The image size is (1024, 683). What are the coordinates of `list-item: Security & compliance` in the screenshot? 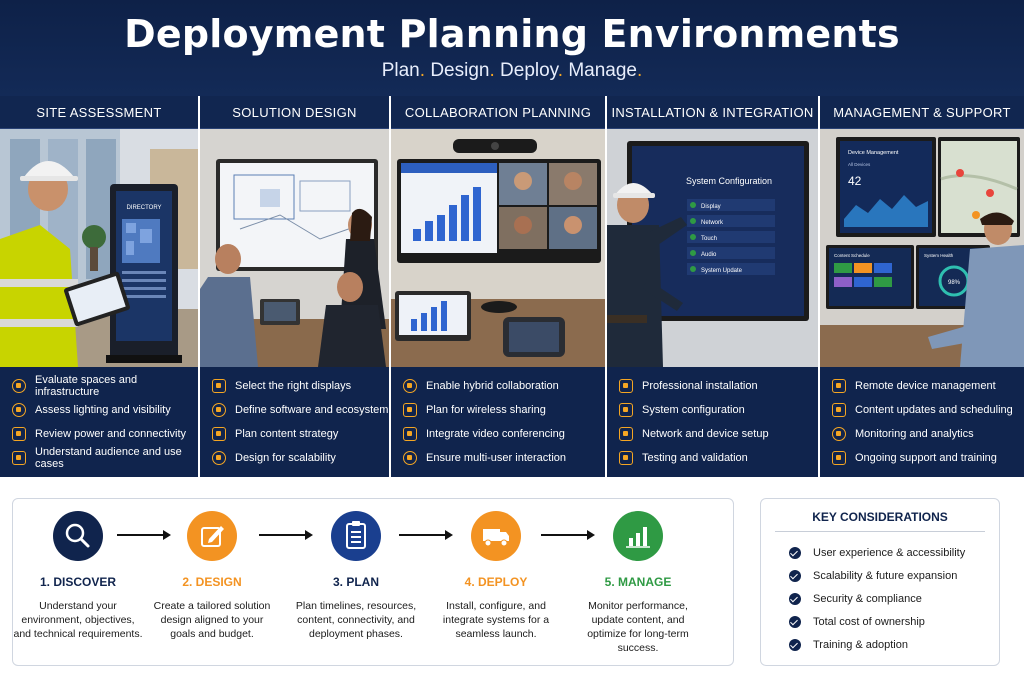 It's located at (894, 598).